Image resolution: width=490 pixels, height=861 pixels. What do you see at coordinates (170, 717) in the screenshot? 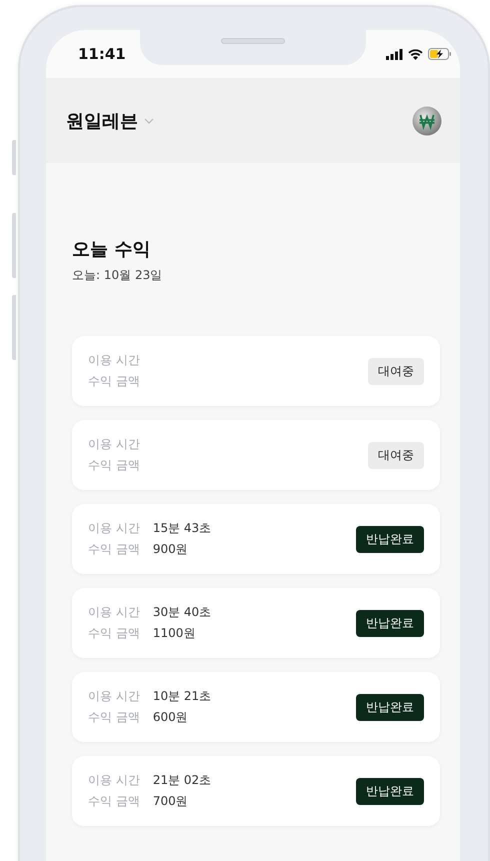
I see `earning-amount: 600원` at bounding box center [170, 717].